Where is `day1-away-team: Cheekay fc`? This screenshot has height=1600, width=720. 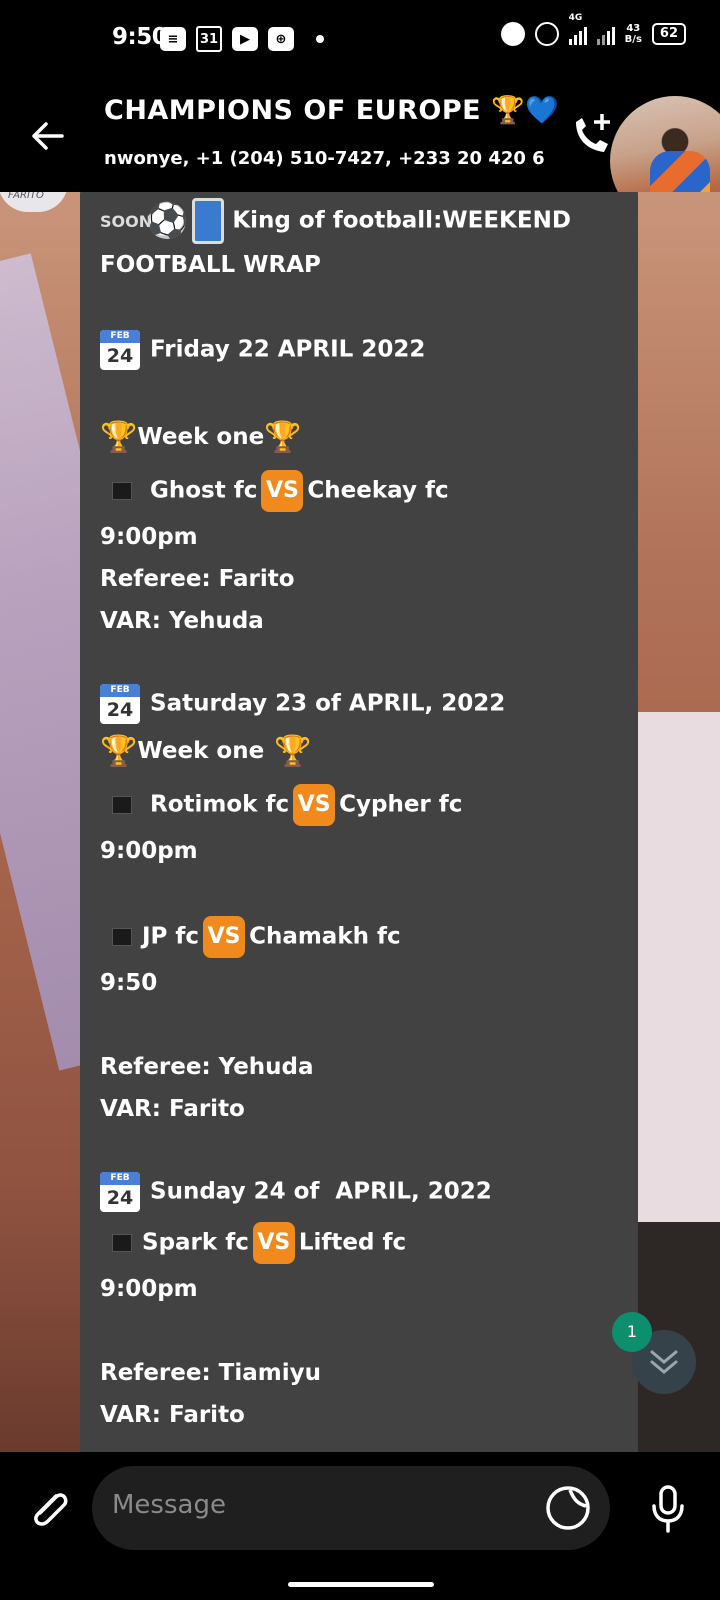 day1-away-team: Cheekay fc is located at coordinates (378, 490).